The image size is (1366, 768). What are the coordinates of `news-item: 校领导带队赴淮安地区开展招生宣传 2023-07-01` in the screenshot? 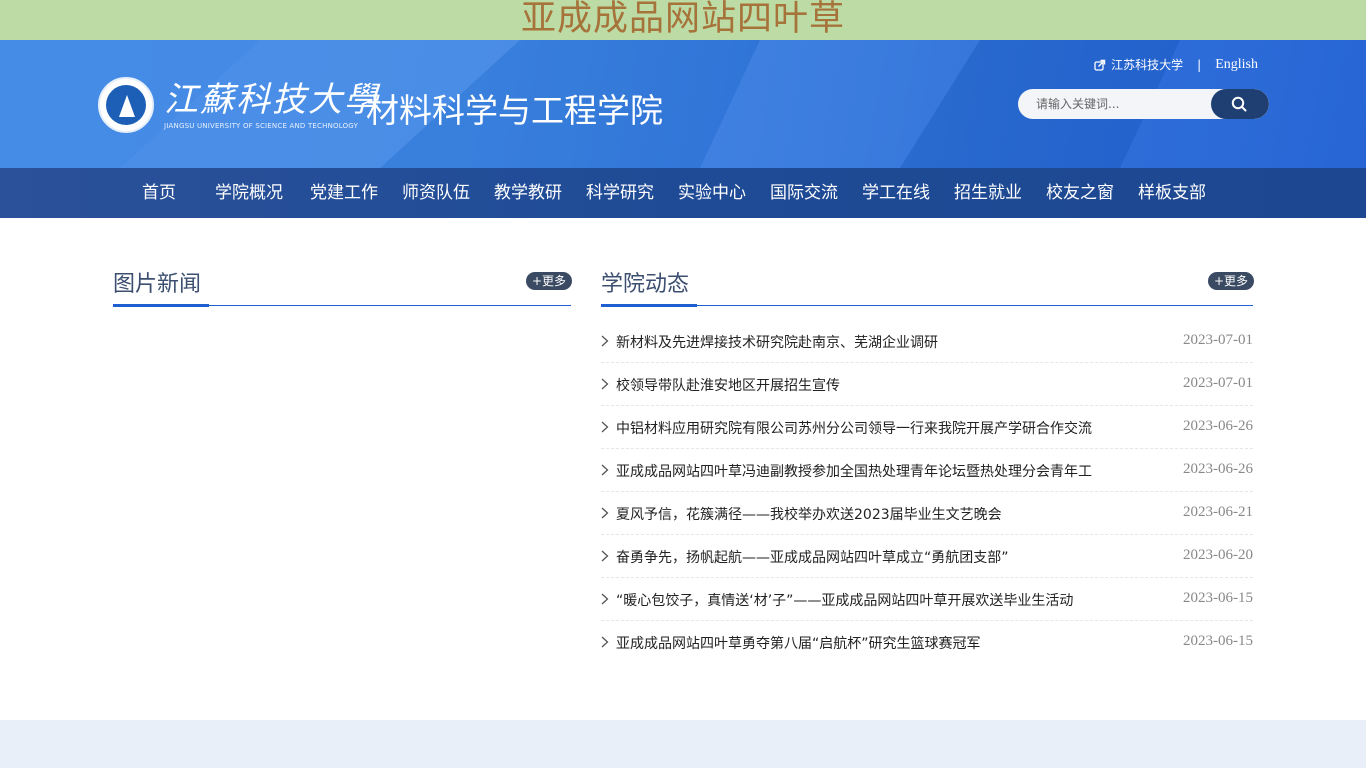 It's located at (927, 384).